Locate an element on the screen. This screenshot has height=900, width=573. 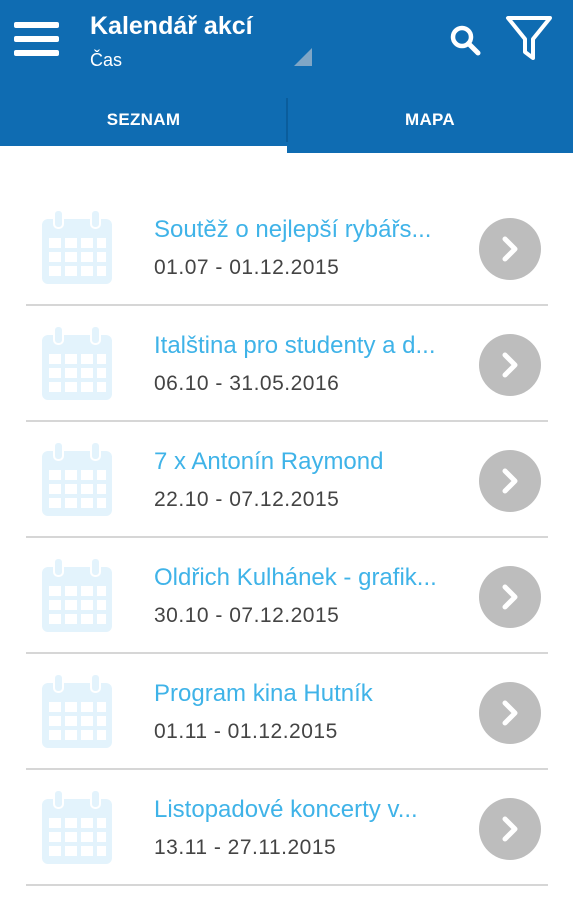
event-dates: 30.10 - 07.12.2015 is located at coordinates (247, 615).